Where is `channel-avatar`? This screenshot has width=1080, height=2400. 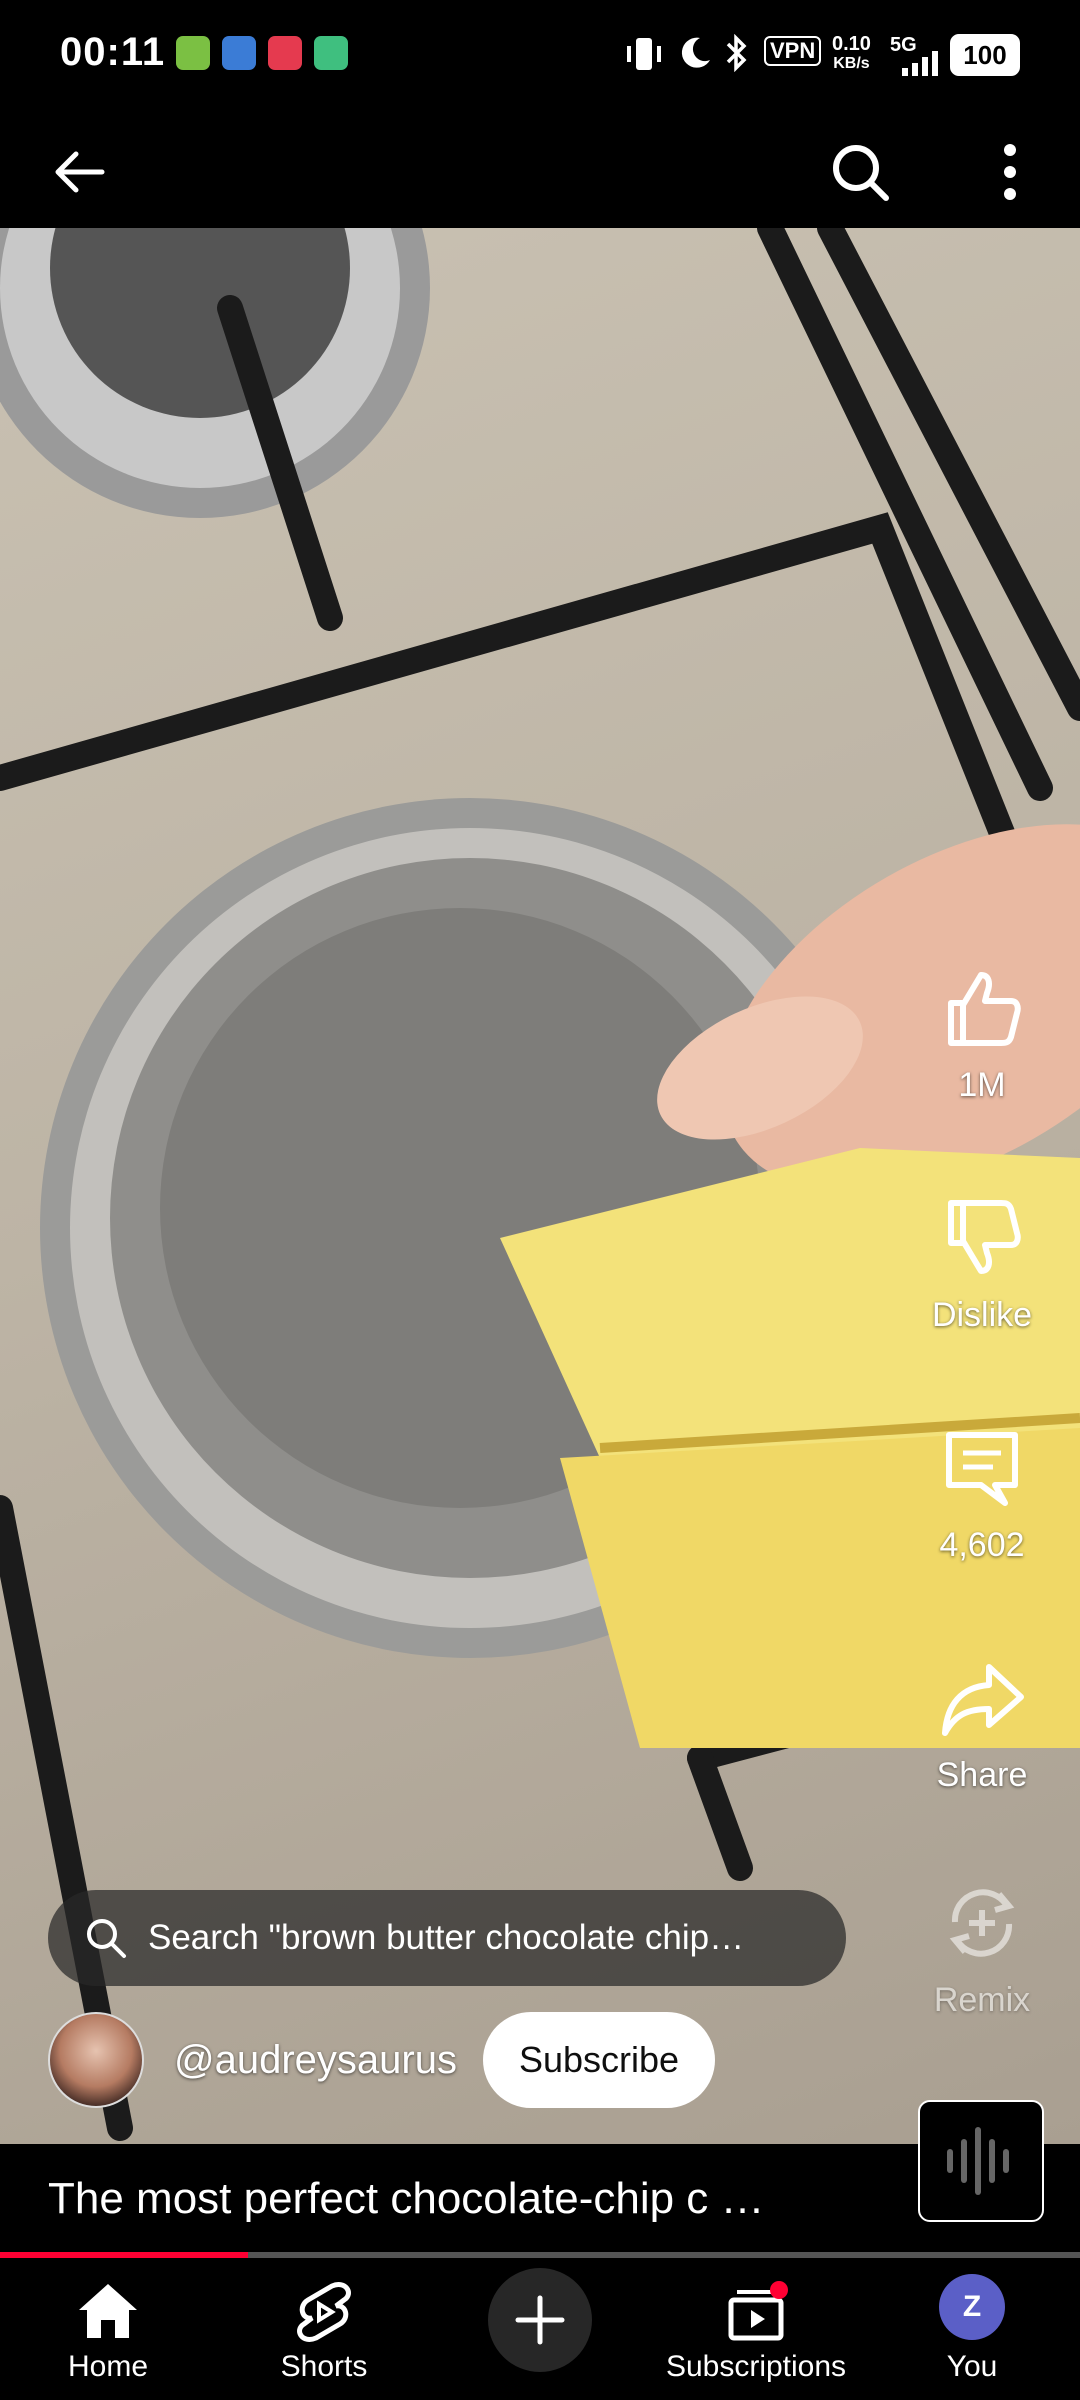 channel-avatar is located at coordinates (96, 2060).